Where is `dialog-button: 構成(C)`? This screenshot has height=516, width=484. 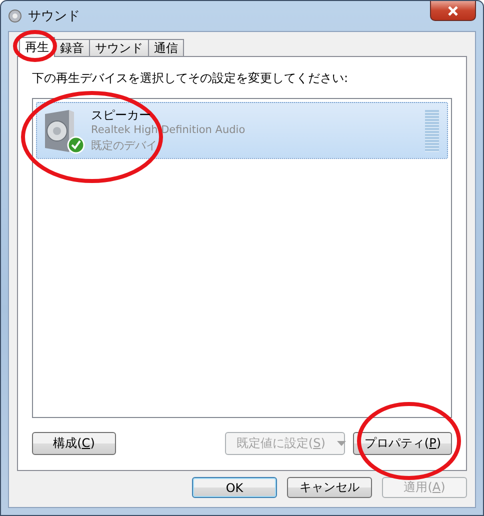 dialog-button: 構成(C) is located at coordinates (74, 443).